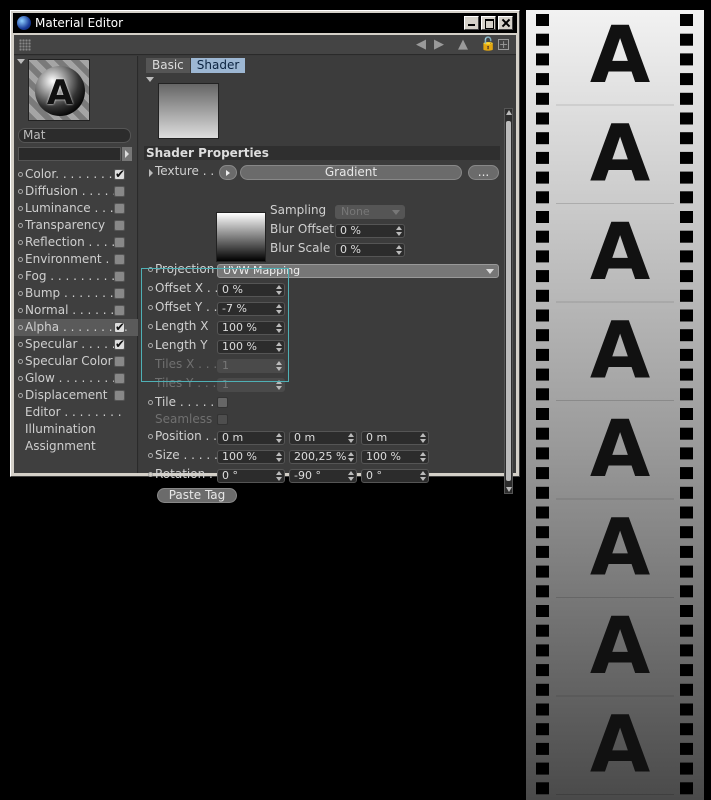 Image resolution: width=711 pixels, height=800 pixels. Describe the element at coordinates (76, 208) in the screenshot. I see `channel-luminance: Luminance . . .` at that location.